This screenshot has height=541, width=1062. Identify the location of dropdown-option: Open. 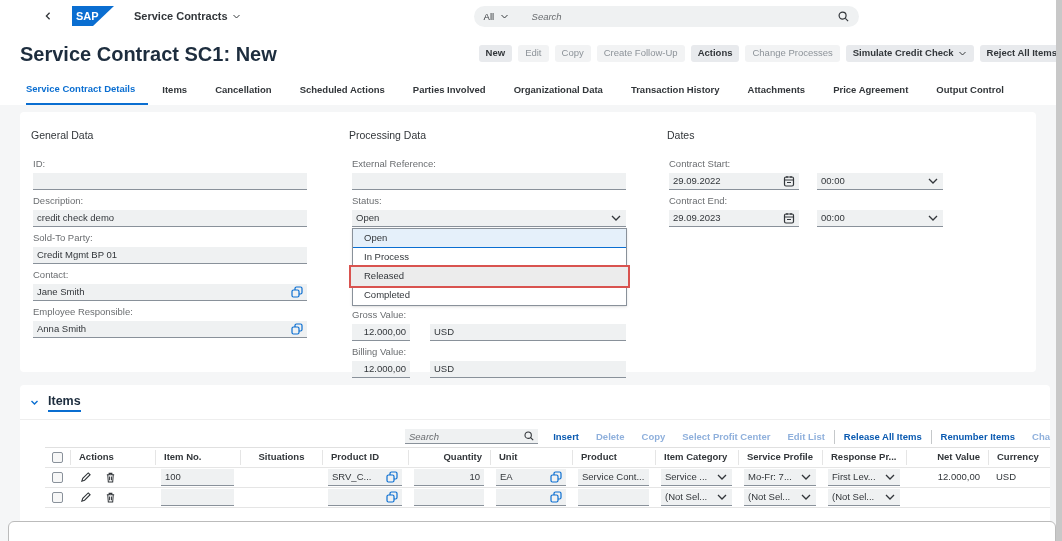
(489, 238).